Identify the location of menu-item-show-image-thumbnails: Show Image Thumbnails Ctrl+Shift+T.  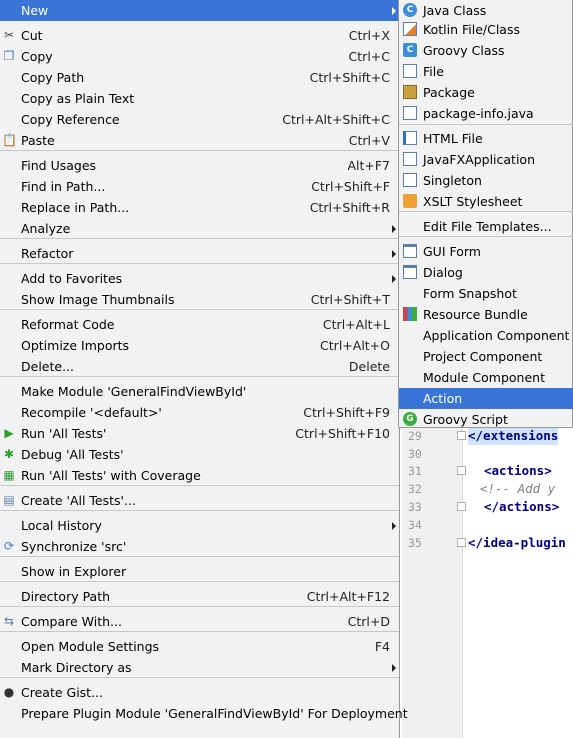
(199, 299).